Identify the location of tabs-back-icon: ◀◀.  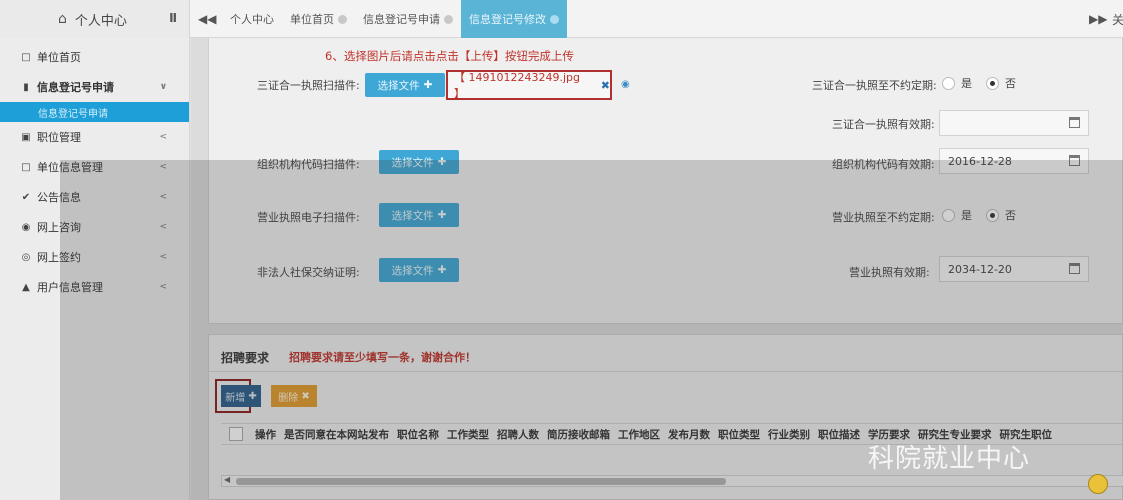
(207, 19).